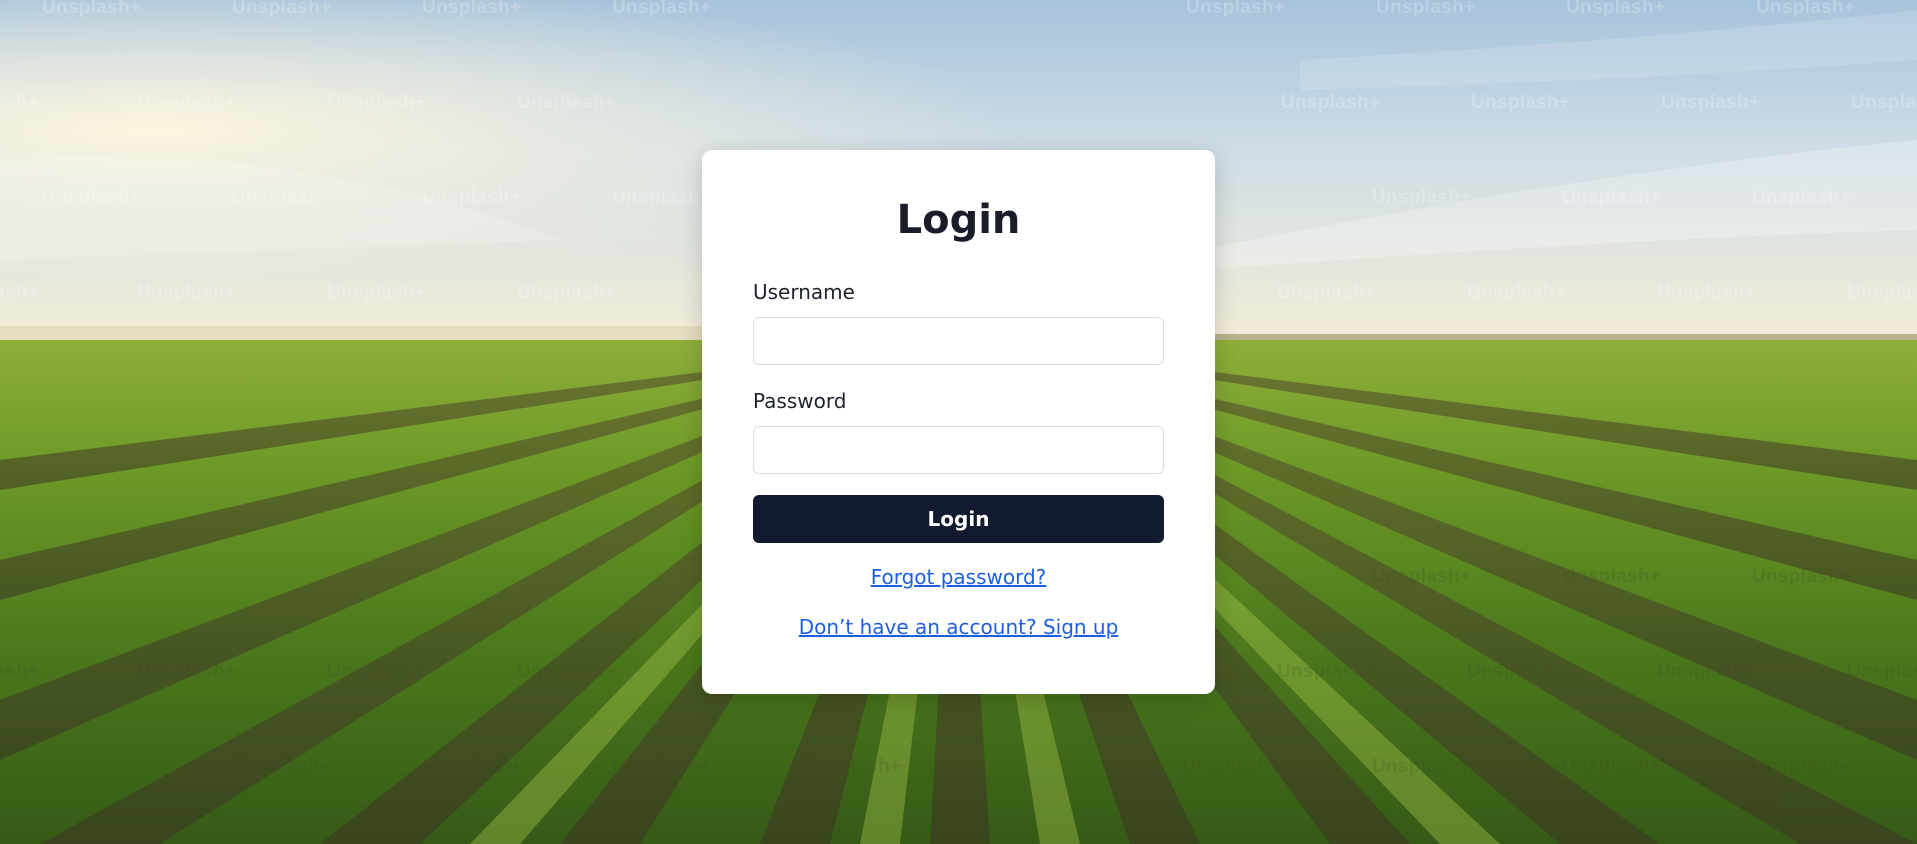 The width and height of the screenshot is (1917, 844). I want to click on login-button: Login, so click(958, 519).